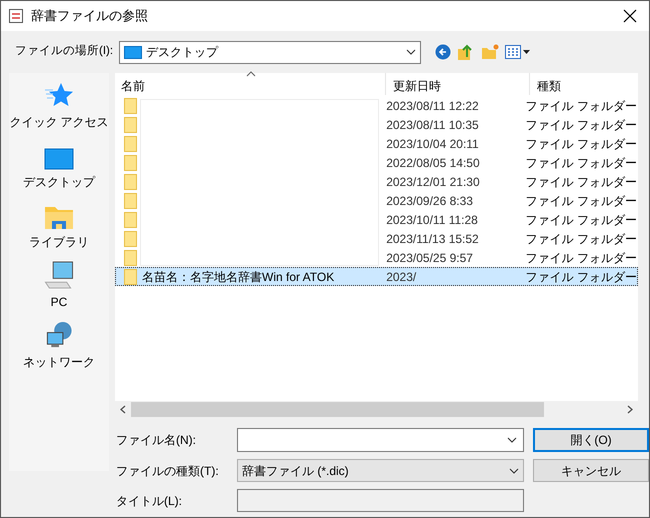 The width and height of the screenshot is (650, 518). Describe the element at coordinates (251, 74) in the screenshot. I see `sort-ascending-icon` at that location.